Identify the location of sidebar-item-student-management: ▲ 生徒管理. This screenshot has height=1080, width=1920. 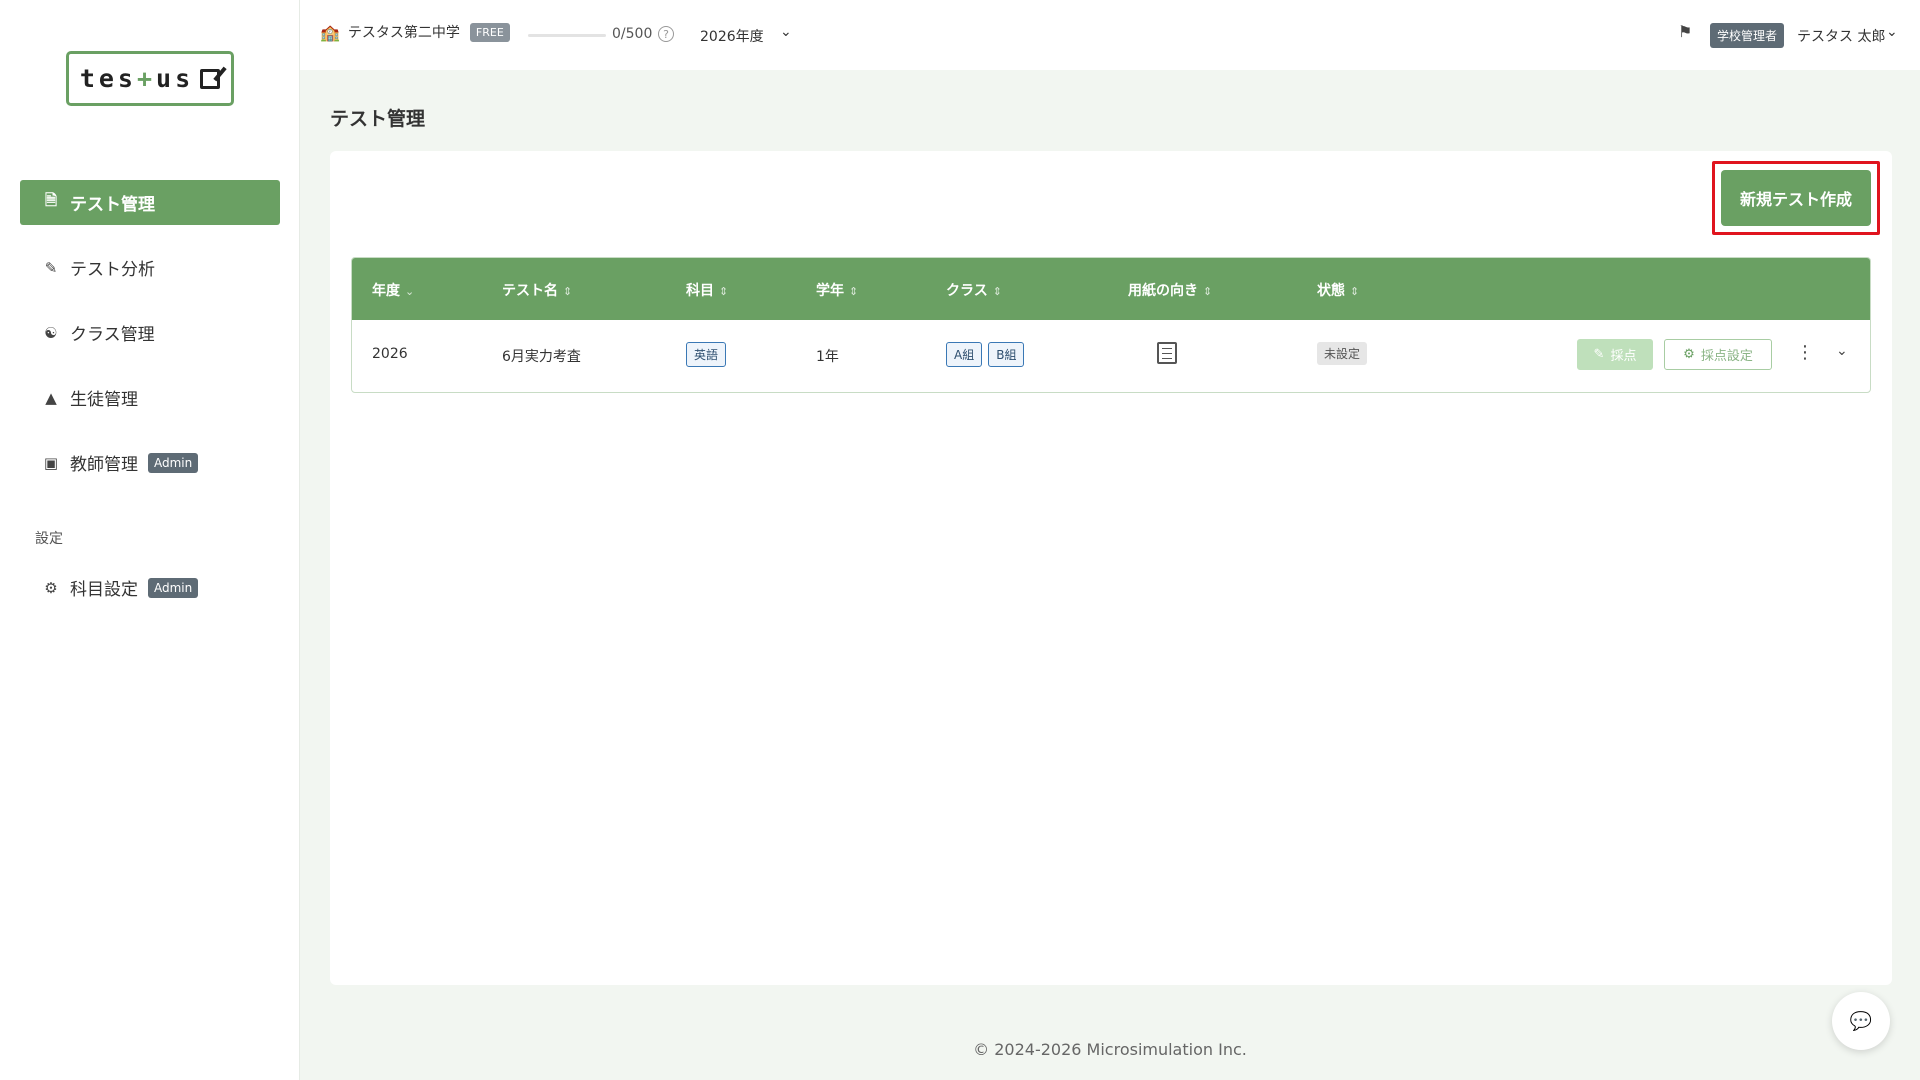
(150, 397).